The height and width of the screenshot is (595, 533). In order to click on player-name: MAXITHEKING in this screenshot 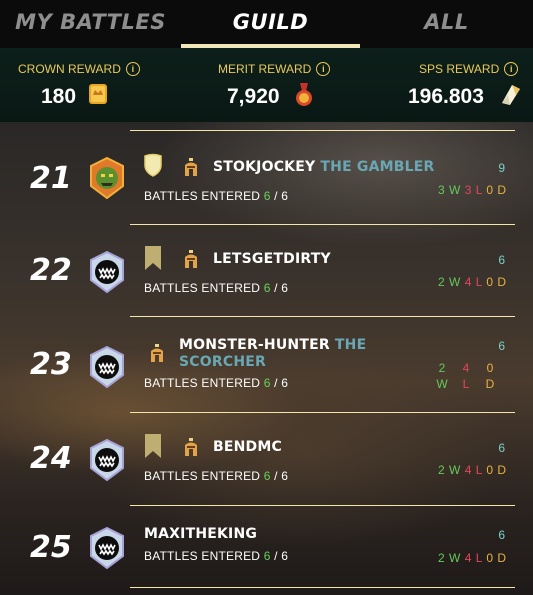, I will do `click(274, 534)`.